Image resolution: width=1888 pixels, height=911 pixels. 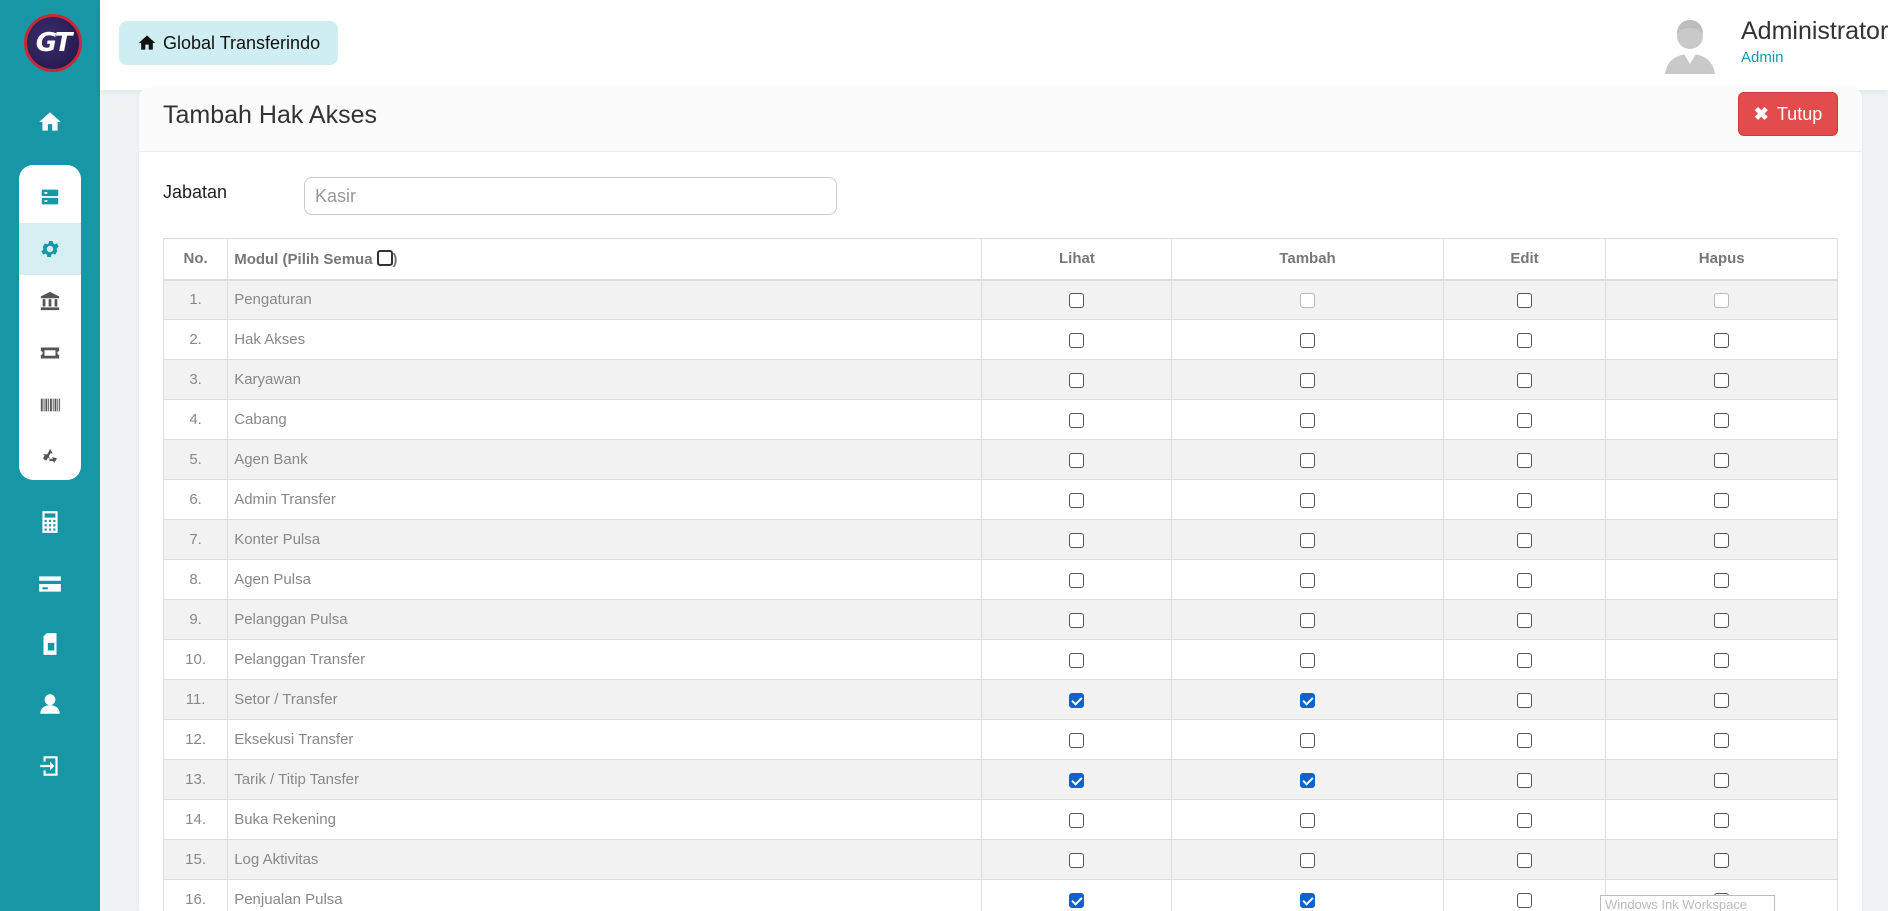 What do you see at coordinates (50, 704) in the screenshot?
I see `user-icon` at bounding box center [50, 704].